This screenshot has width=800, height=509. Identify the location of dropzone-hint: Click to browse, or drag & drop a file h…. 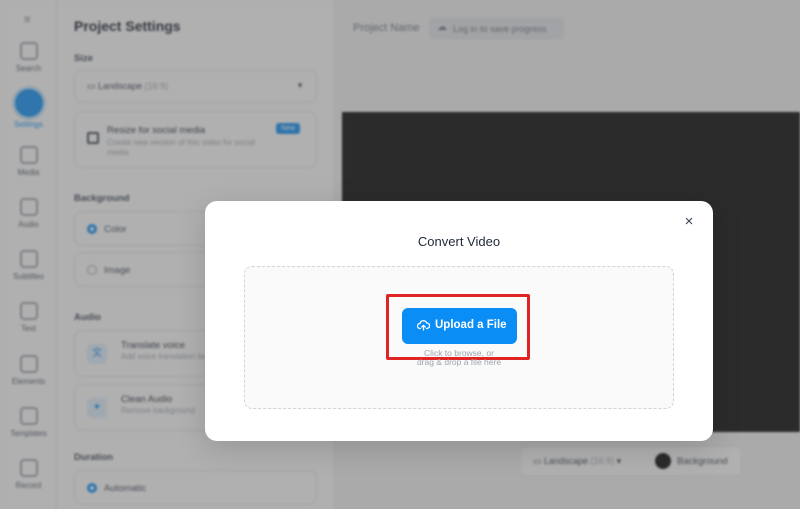
(459, 357).